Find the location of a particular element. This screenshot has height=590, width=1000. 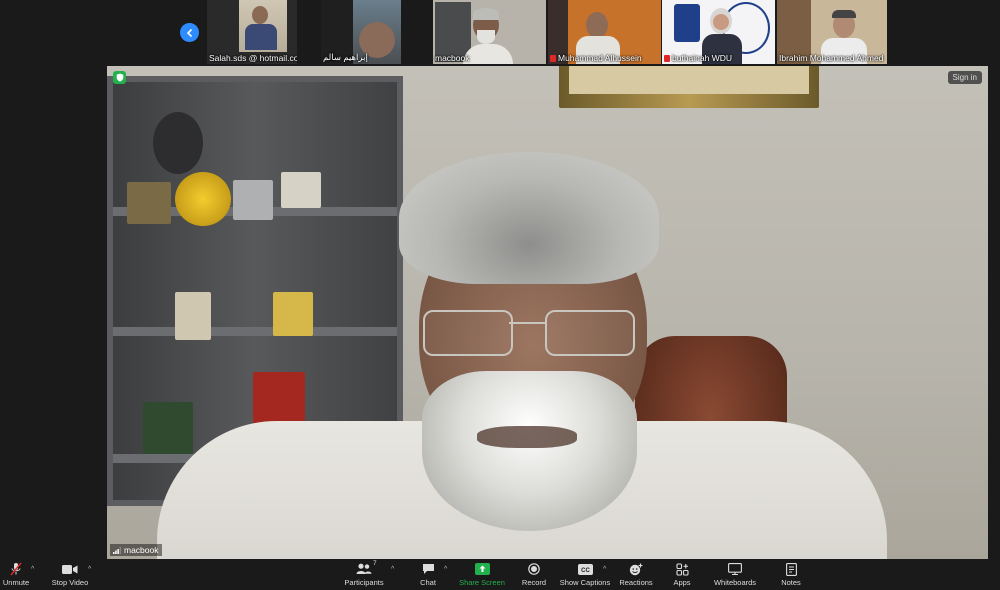

unmute-button: Unmute is located at coordinates (16, 575).